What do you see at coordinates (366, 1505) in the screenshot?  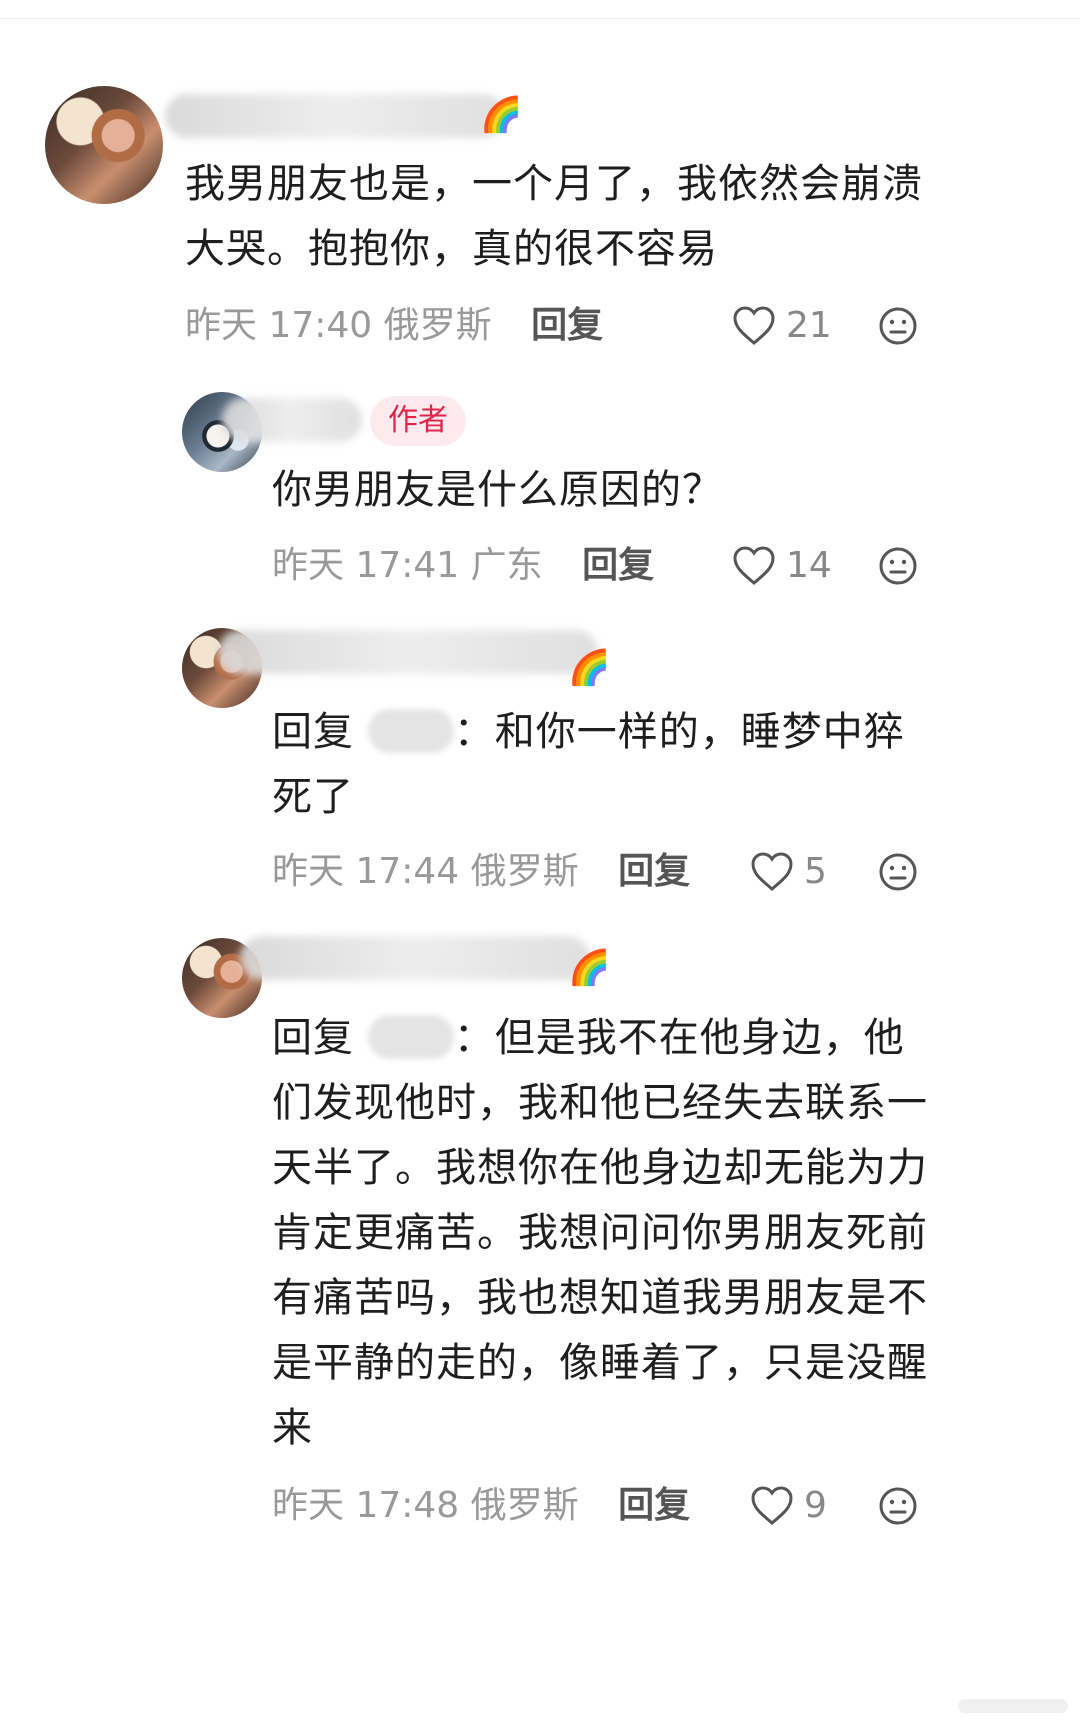 I see `comment-time: 昨天 17:48` at bounding box center [366, 1505].